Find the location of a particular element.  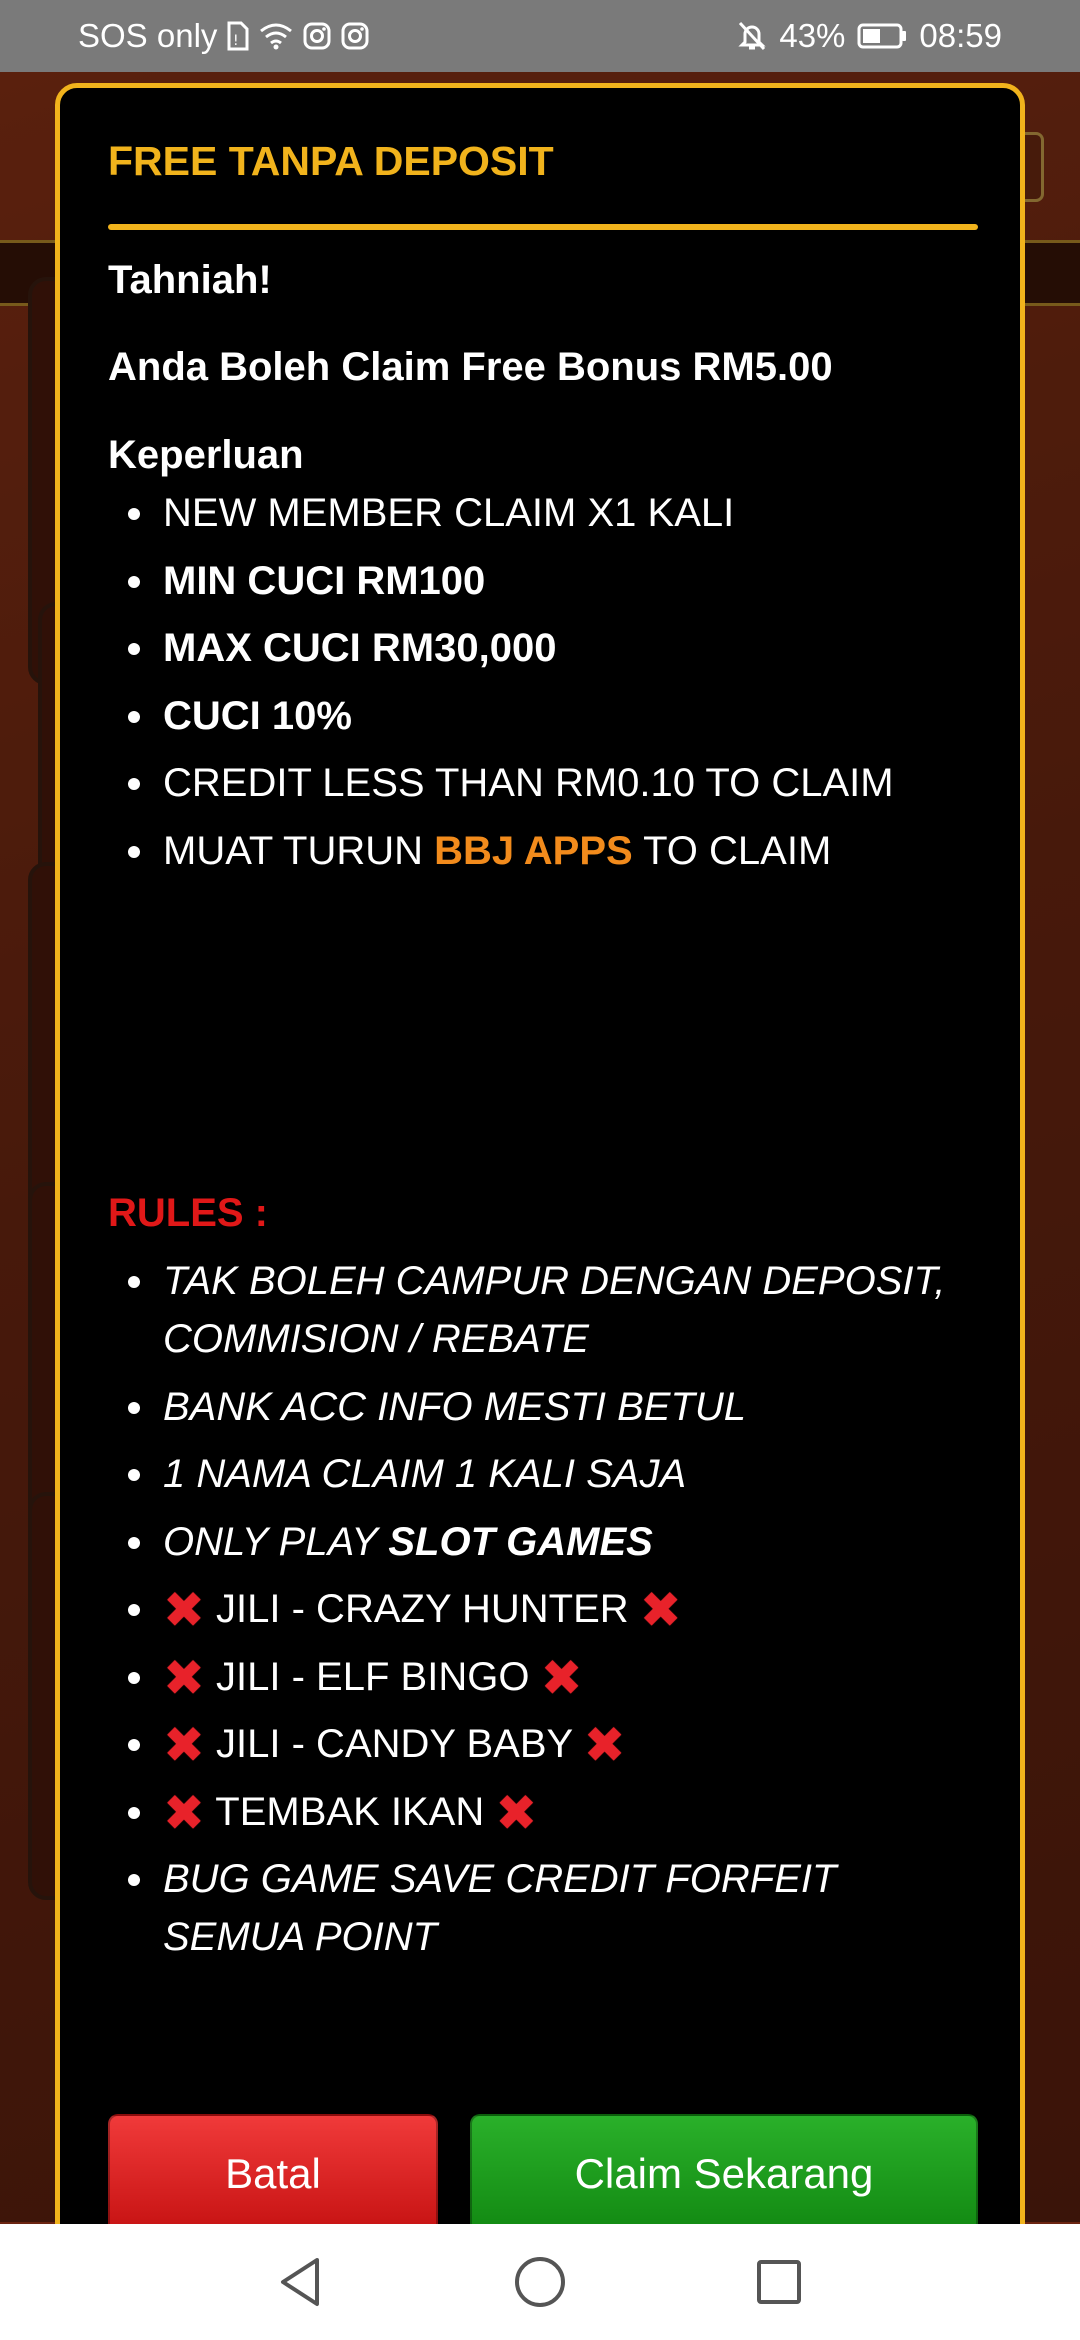

list-item: ✖ JILI - CANDY BABY ✖ is located at coordinates (548, 1744).